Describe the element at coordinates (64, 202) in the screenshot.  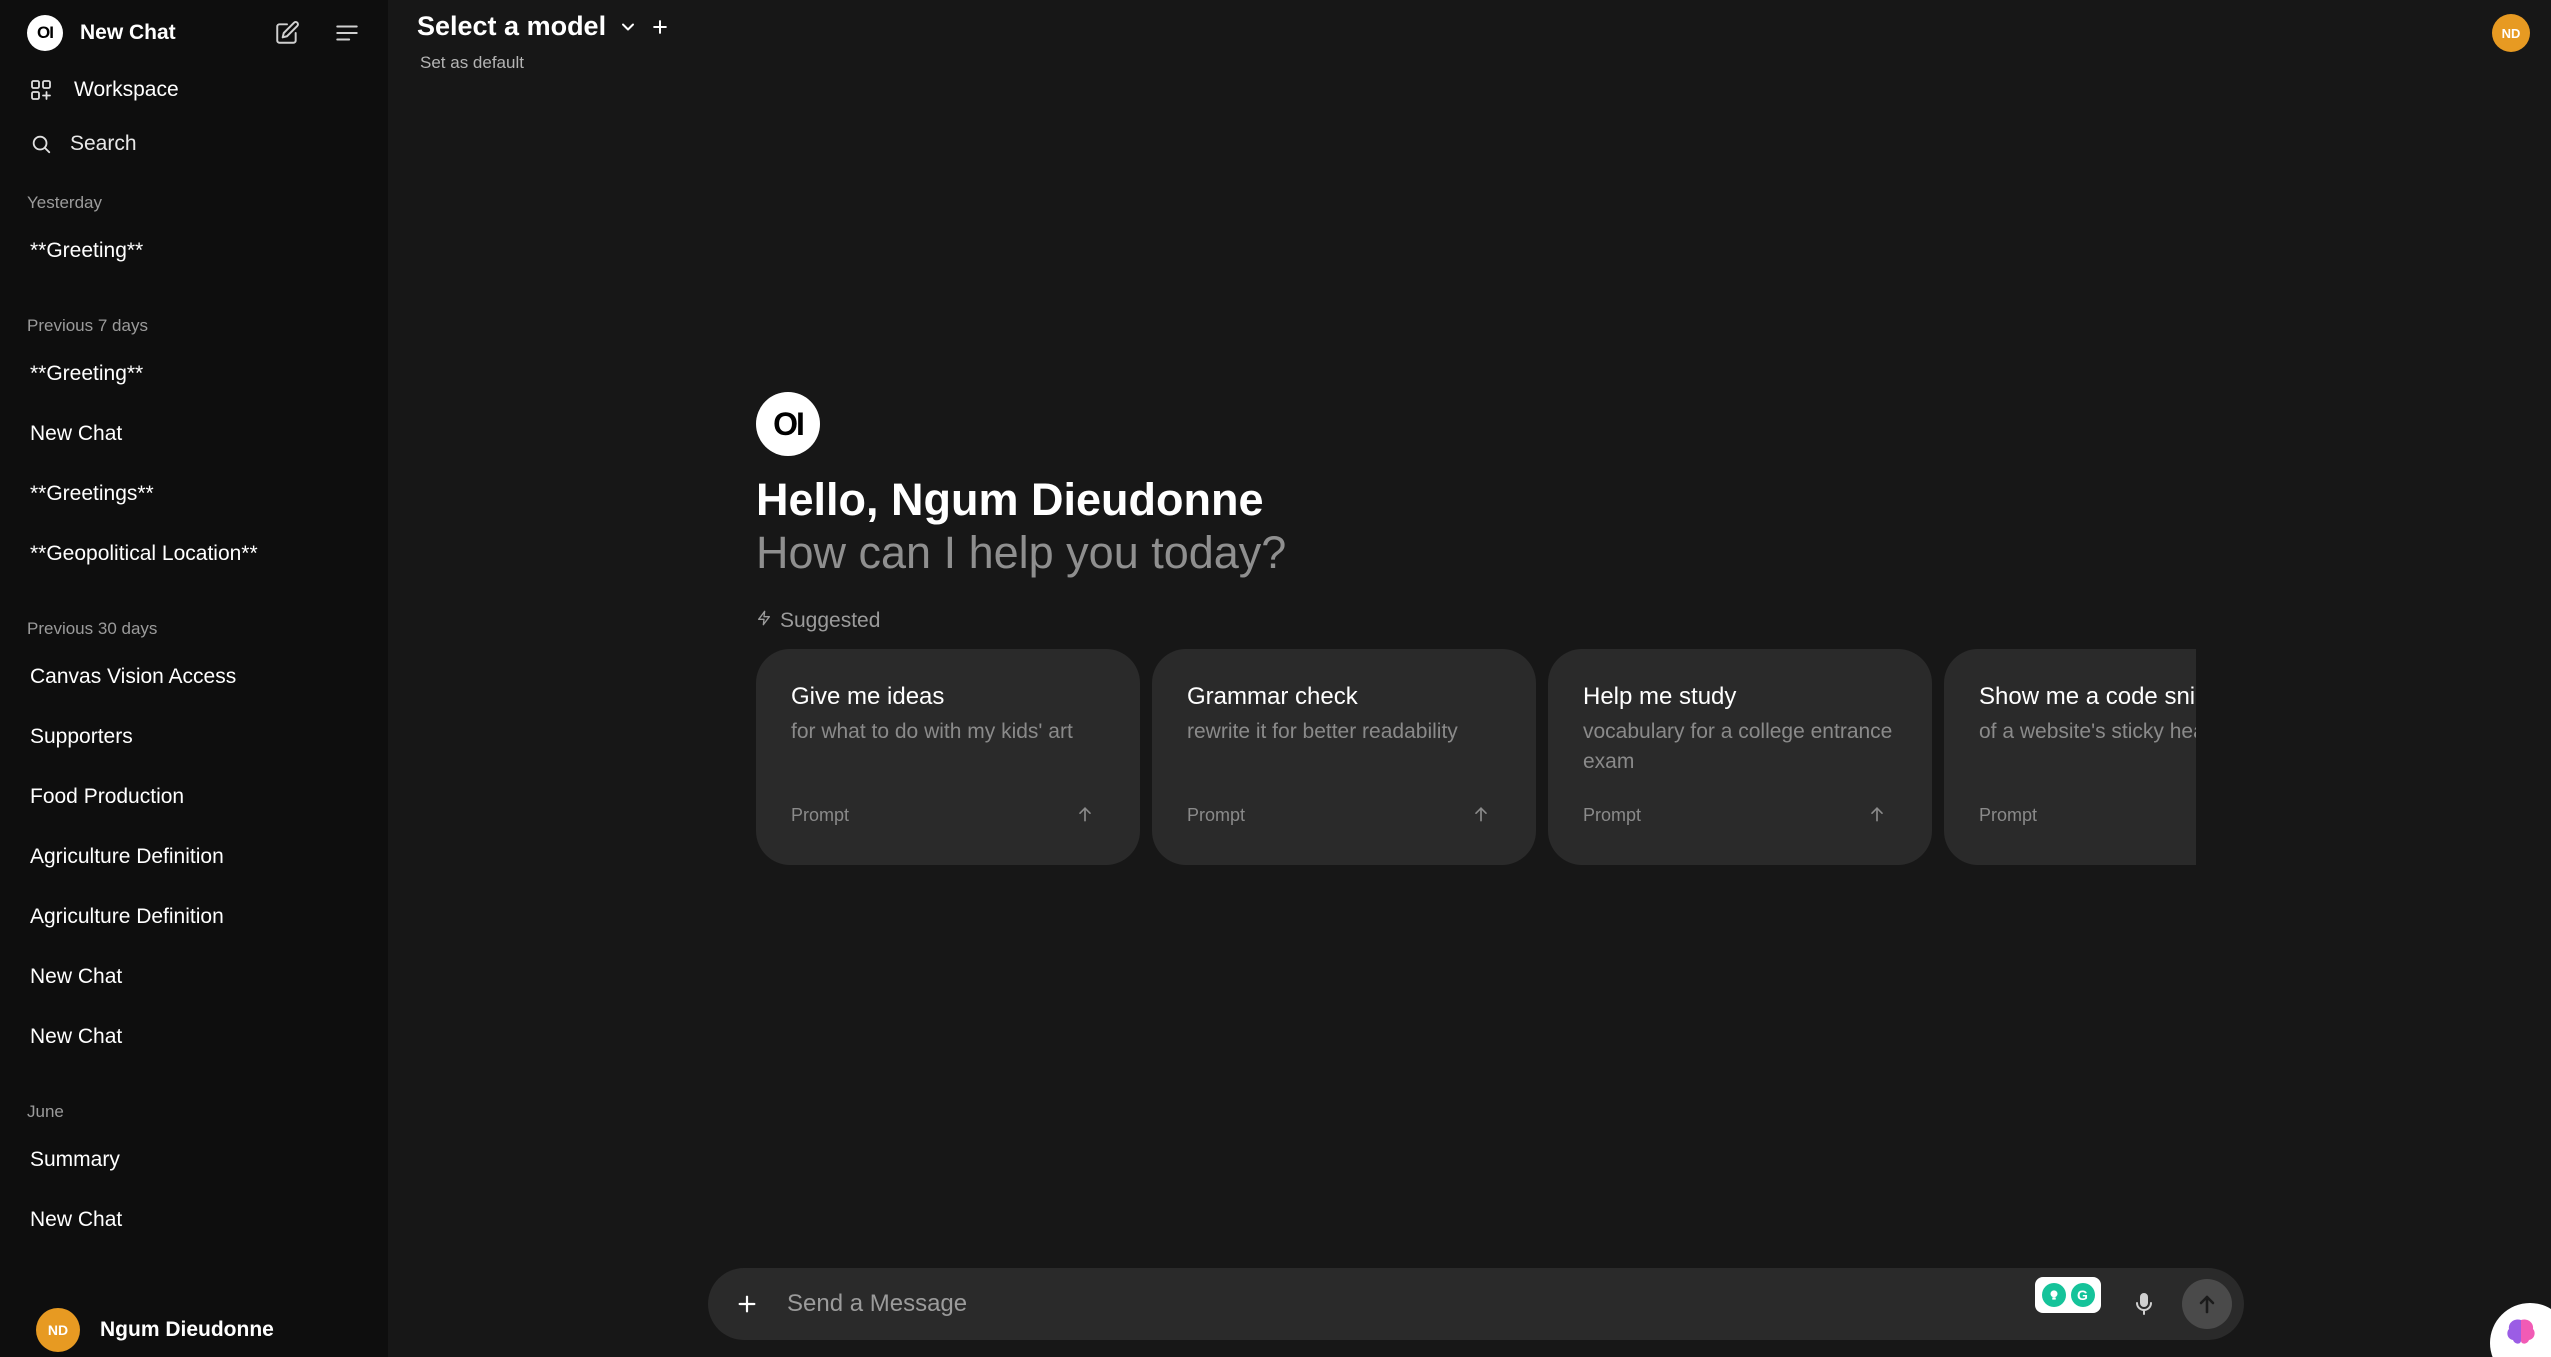
I see `history-group-label: Yesterday` at that location.